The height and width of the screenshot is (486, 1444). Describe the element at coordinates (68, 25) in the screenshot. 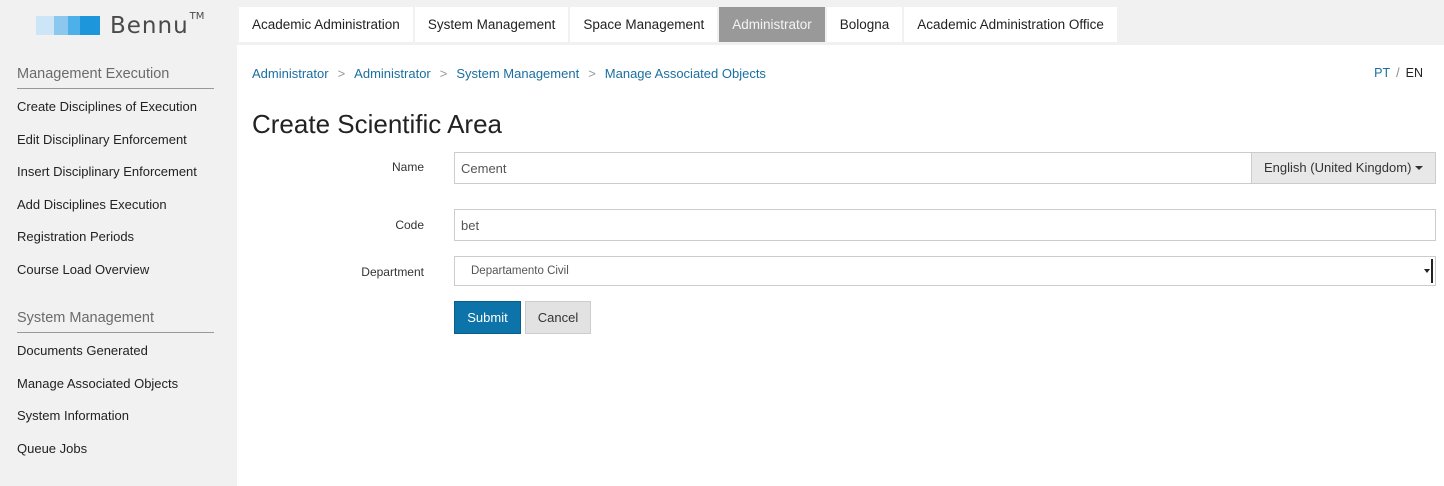

I see `logo-blocks-icon` at that location.